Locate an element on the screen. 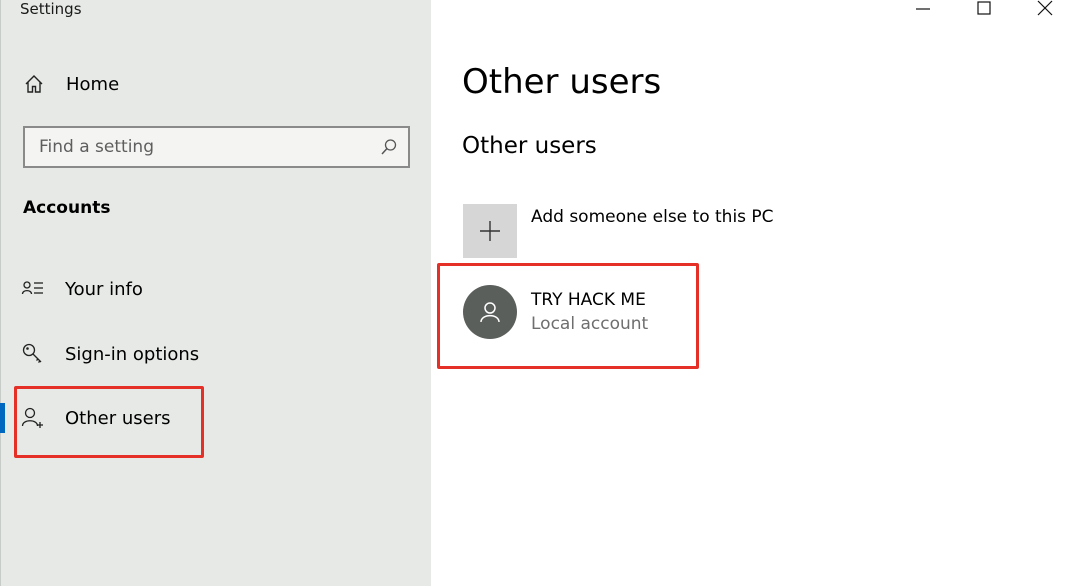 This screenshot has width=1068, height=586. add-user-button: Add someone else to this PC is located at coordinates (618, 231).